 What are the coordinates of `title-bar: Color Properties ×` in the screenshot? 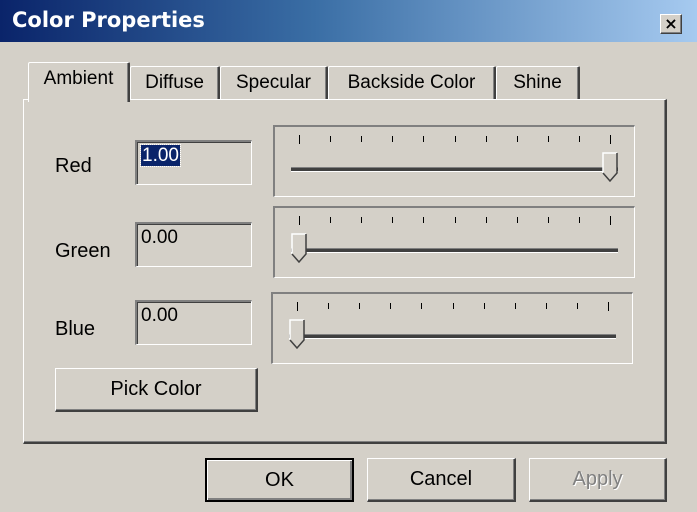 It's located at (348, 21).